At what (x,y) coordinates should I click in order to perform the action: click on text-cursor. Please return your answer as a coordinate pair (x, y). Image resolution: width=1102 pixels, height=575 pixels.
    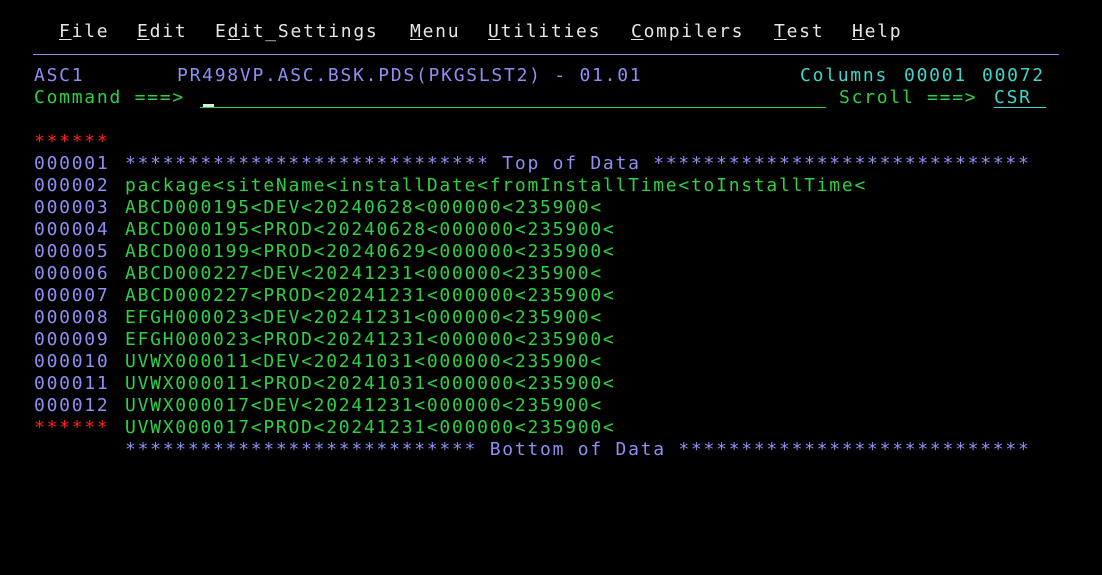
    Looking at the image, I should click on (208, 105).